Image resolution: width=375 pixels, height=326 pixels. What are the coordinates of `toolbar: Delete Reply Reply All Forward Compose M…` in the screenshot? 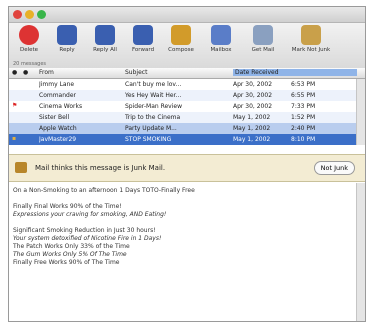 It's located at (187, 46).